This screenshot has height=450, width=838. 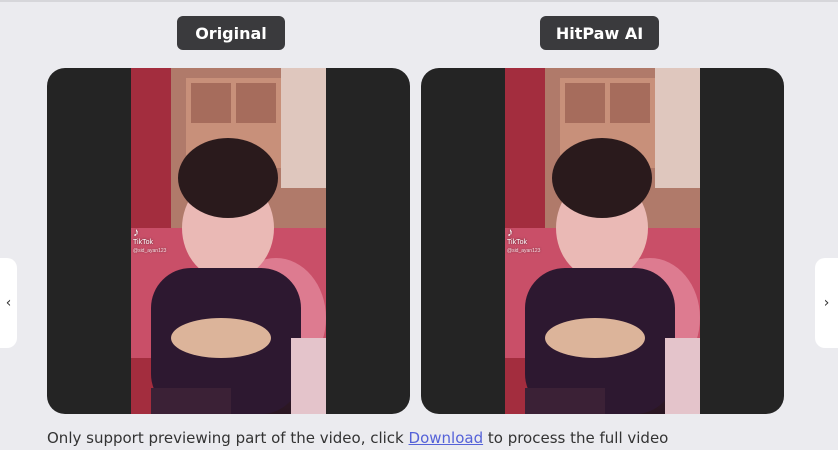 I want to click on chevron-left-icon: ‹, so click(x=8, y=303).